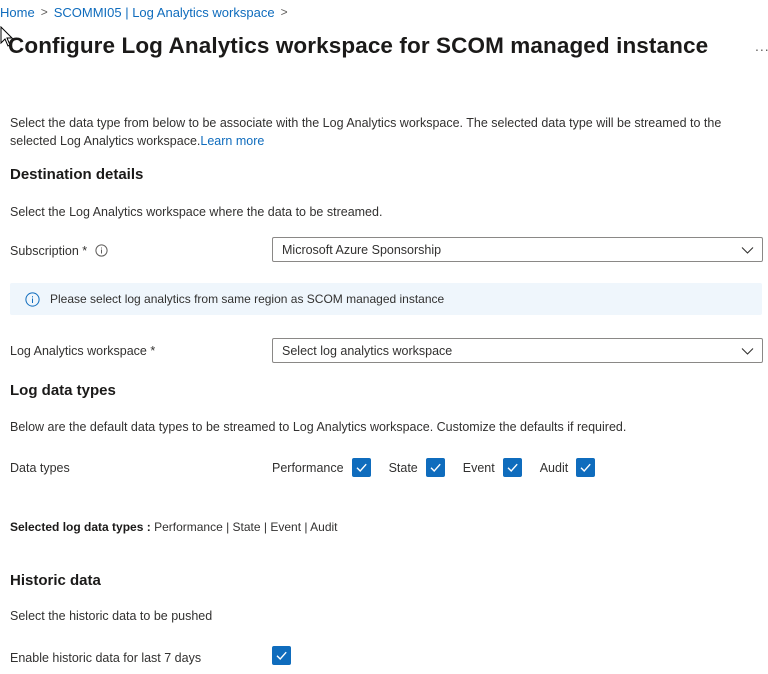  I want to click on data-type-label: Performance, so click(308, 467).